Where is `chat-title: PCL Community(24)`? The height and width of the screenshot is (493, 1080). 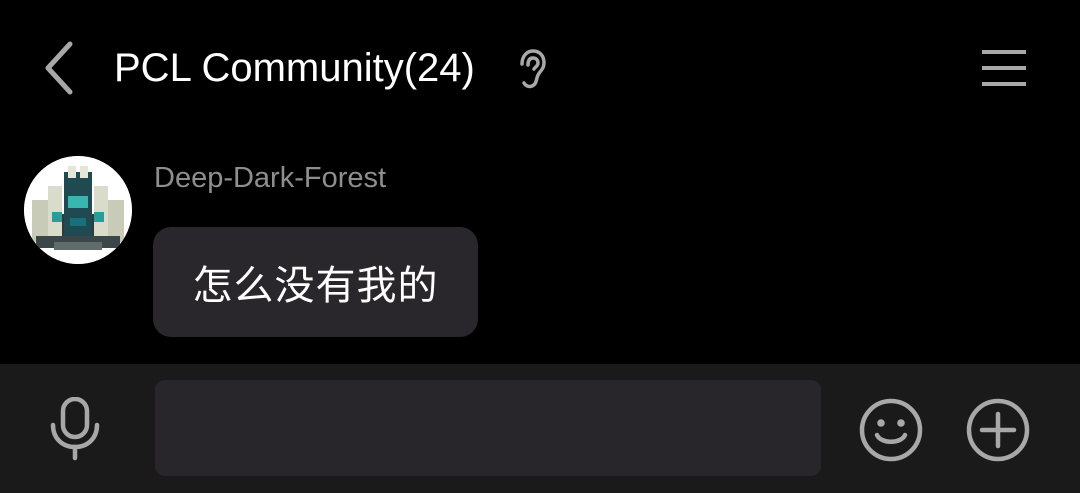 chat-title: PCL Community(24) is located at coordinates (294, 68).